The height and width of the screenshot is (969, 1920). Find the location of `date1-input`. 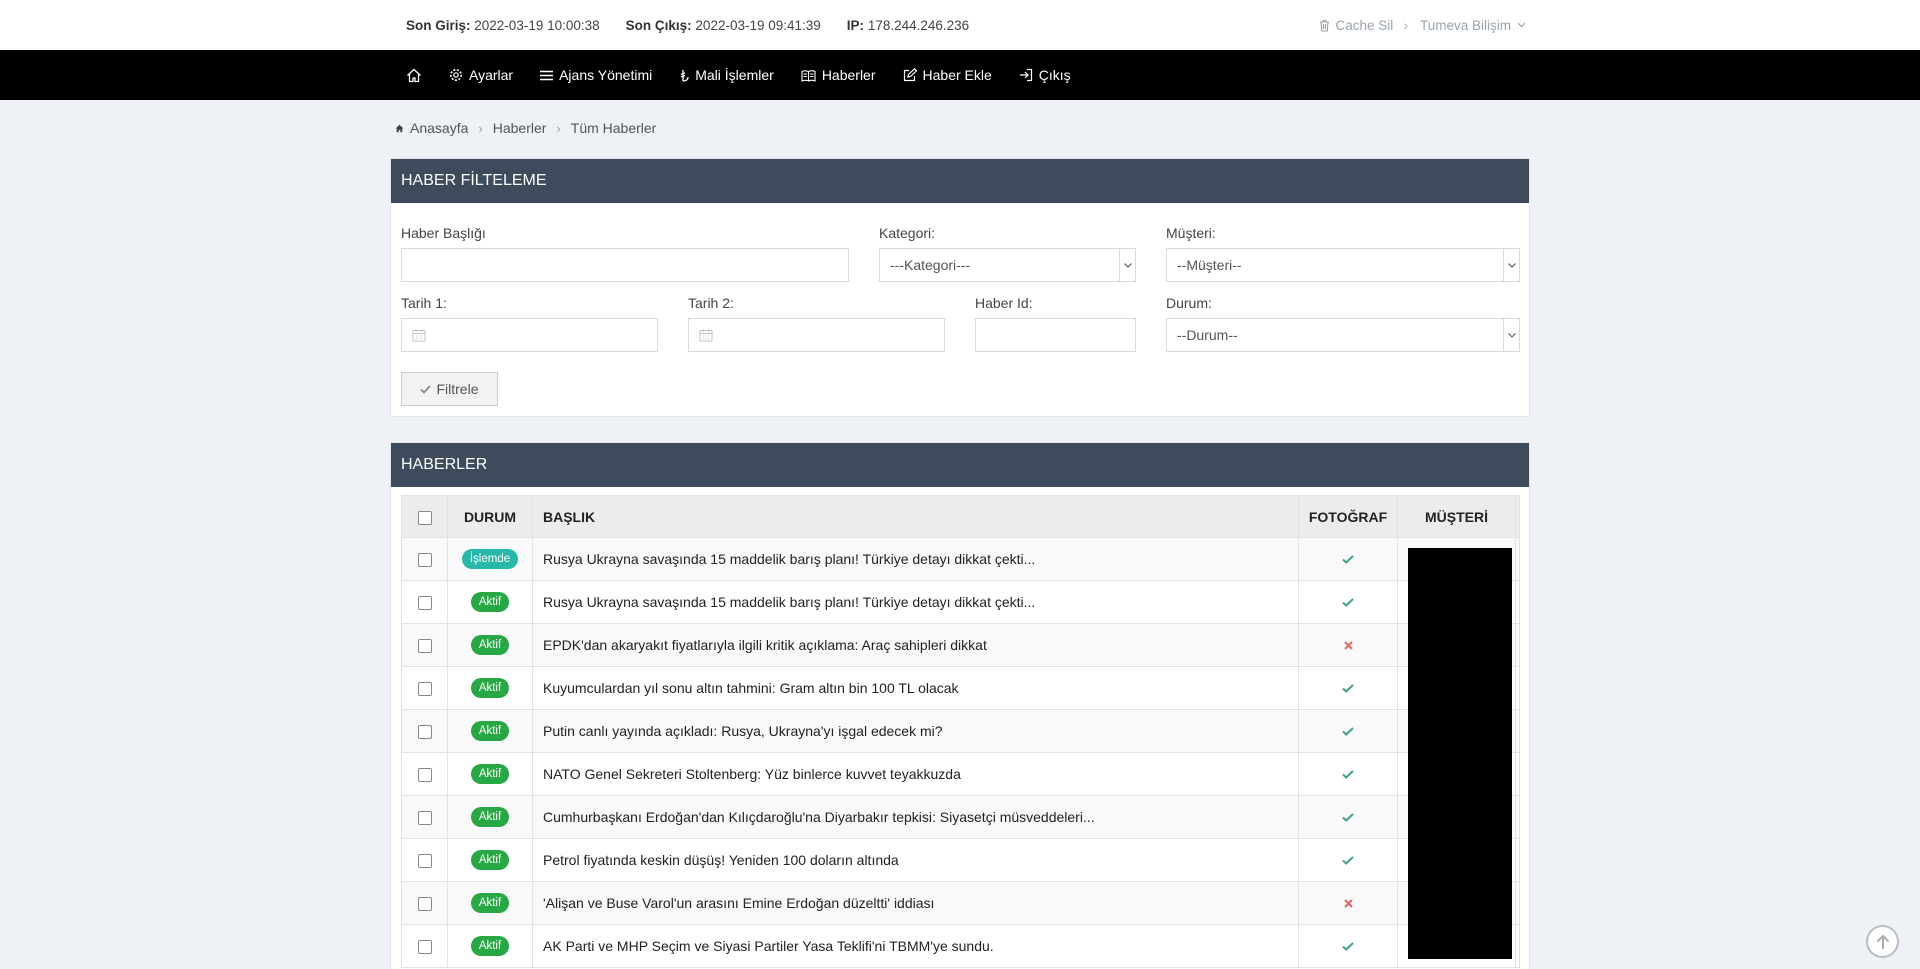

date1-input is located at coordinates (529, 335).